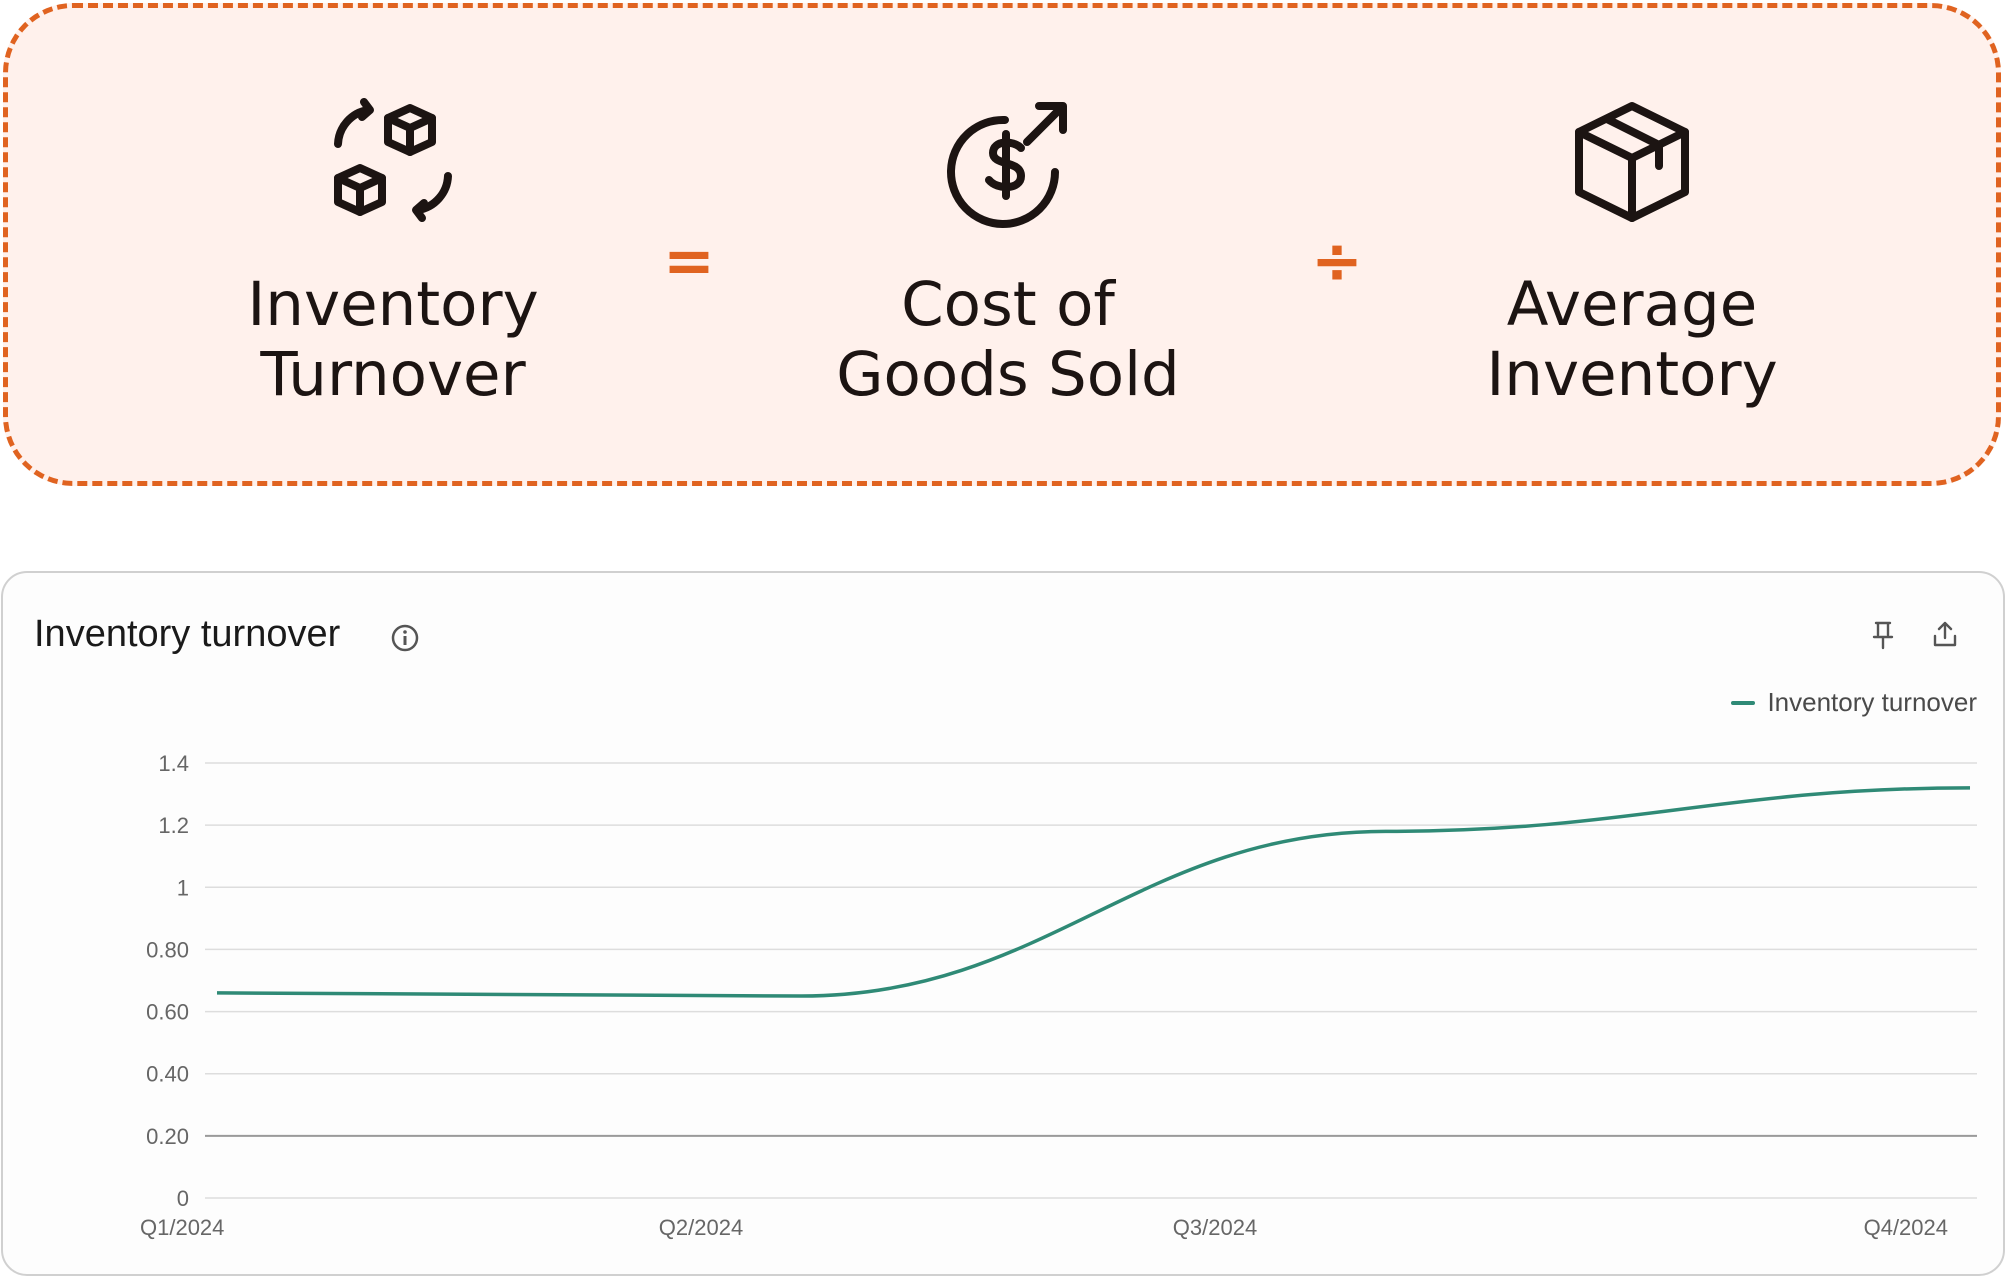 The width and height of the screenshot is (2008, 1278). I want to click on x-tick-label: Q1/2024, so click(182, 1227).